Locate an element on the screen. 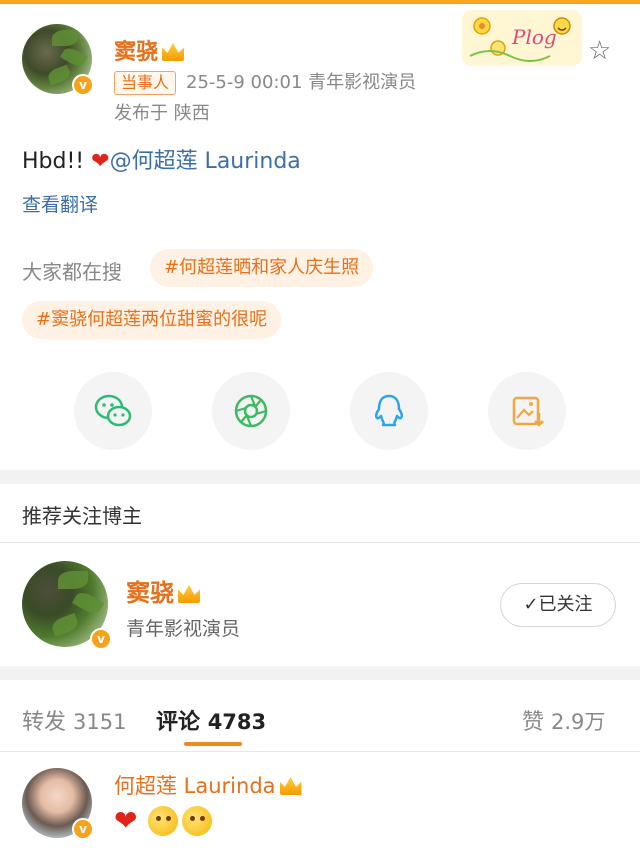  plog-sticker: Plog is located at coordinates (522, 38).